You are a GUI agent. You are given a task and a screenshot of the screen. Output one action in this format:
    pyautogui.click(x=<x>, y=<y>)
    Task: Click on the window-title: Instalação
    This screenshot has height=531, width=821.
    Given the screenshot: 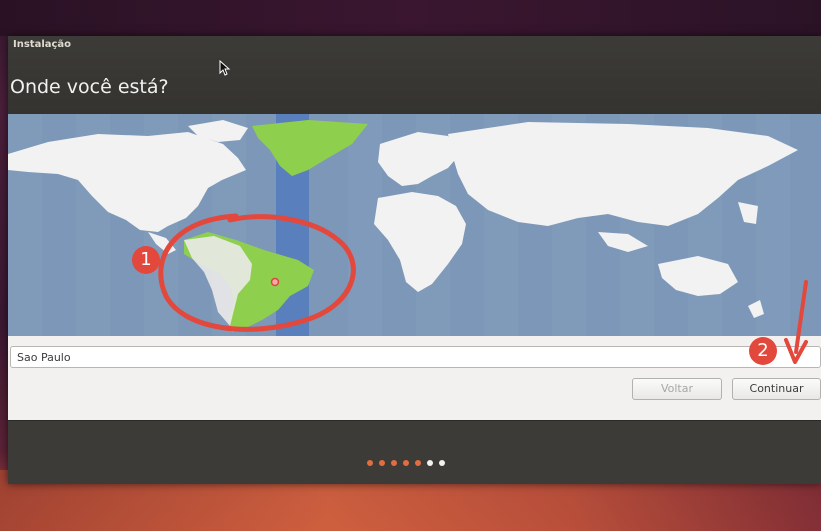 What is the action you would take?
    pyautogui.click(x=42, y=44)
    